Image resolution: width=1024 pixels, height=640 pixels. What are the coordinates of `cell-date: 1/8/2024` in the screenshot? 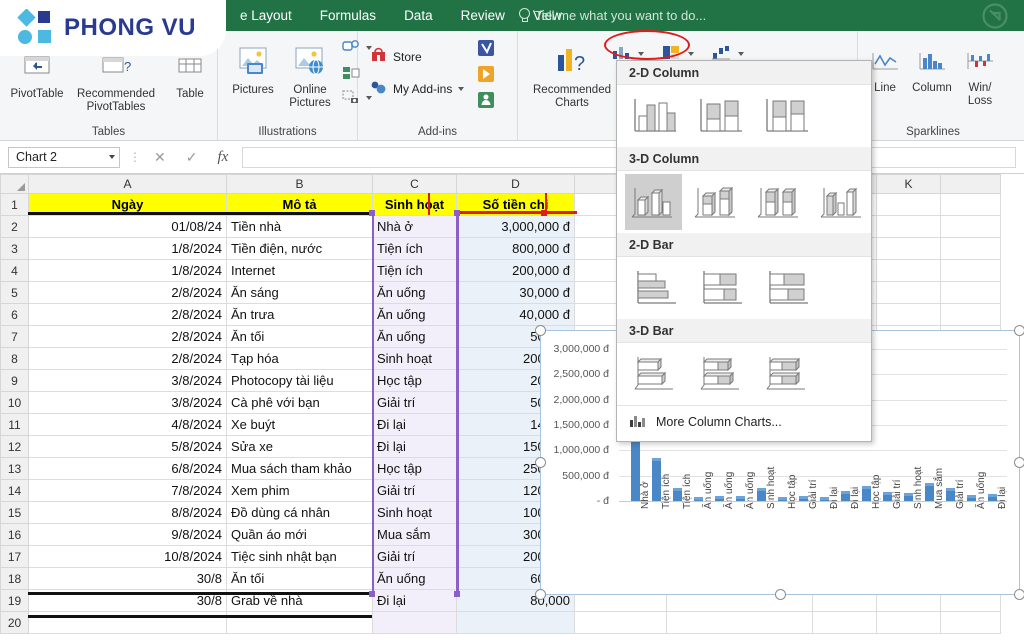 It's located at (127, 248).